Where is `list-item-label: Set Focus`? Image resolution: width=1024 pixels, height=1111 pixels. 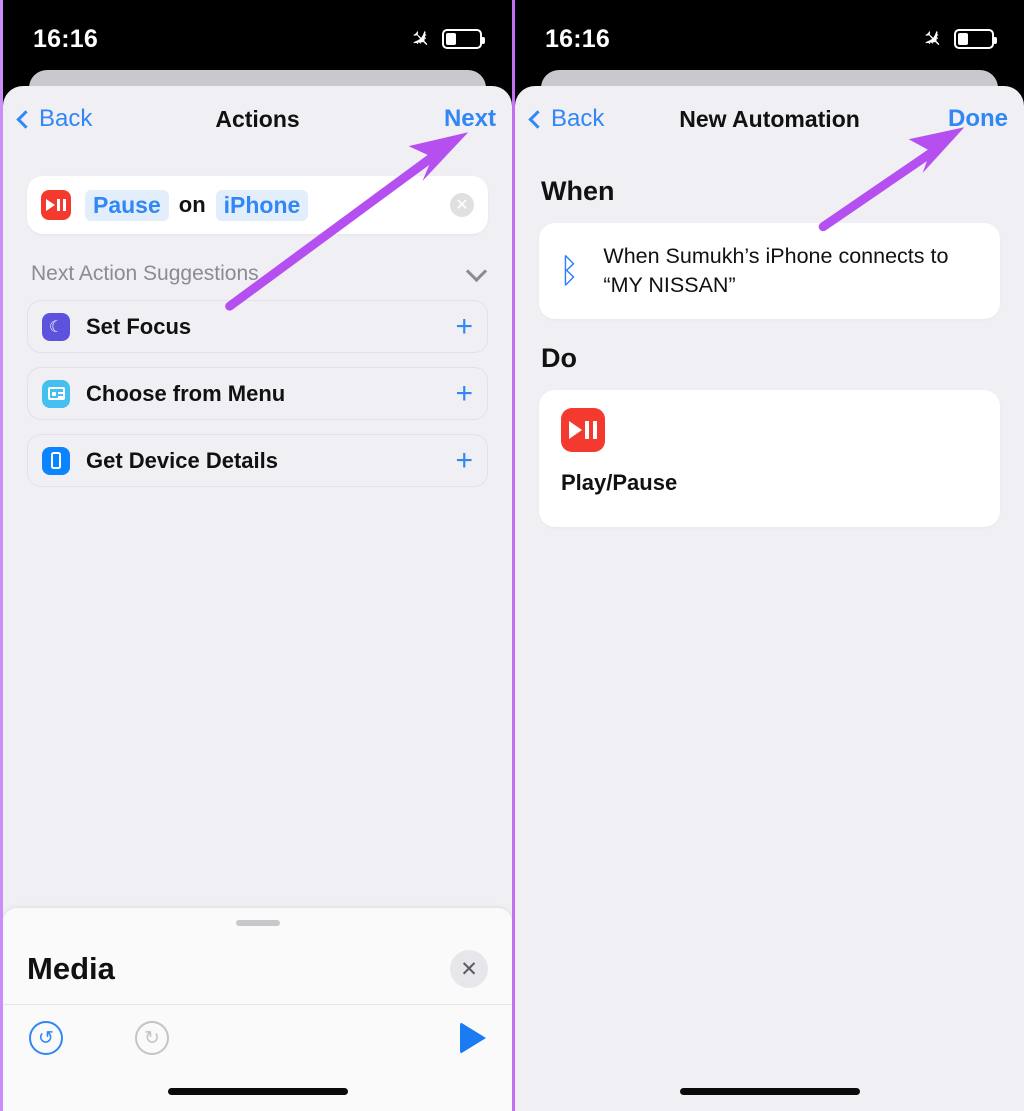
list-item-label: Set Focus is located at coordinates (139, 326).